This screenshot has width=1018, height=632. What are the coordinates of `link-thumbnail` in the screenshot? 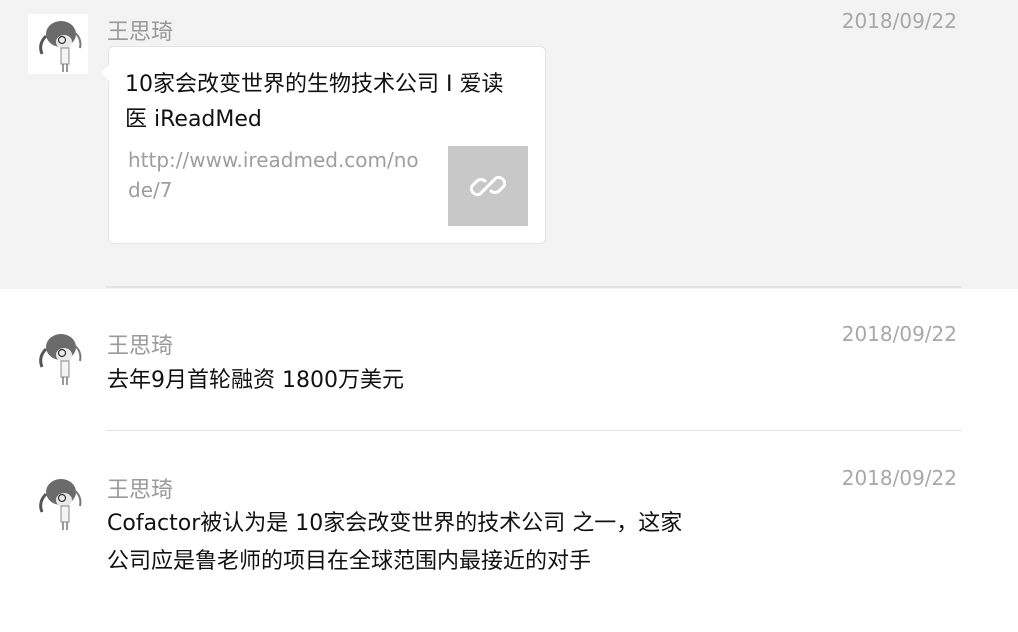 It's located at (488, 186).